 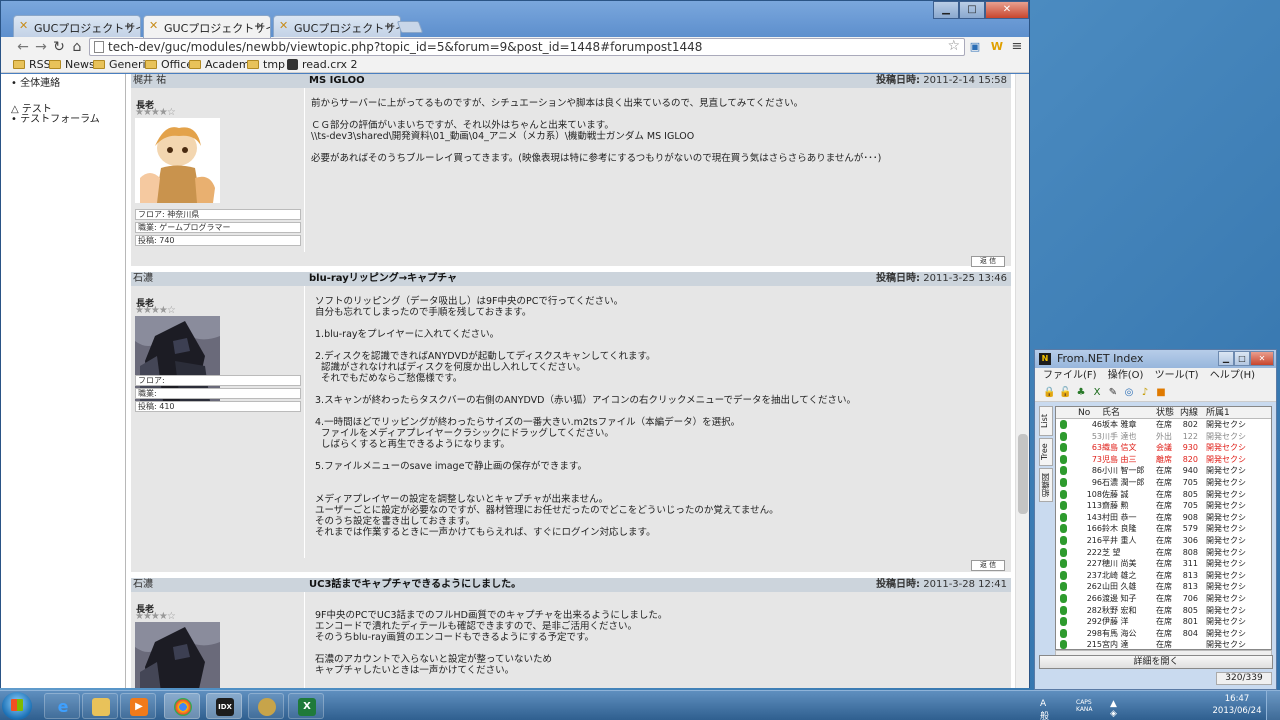 I want to click on table-row: 237 北崎 雄之 在席 813 開発セクシ, so click(x=1163, y=575).